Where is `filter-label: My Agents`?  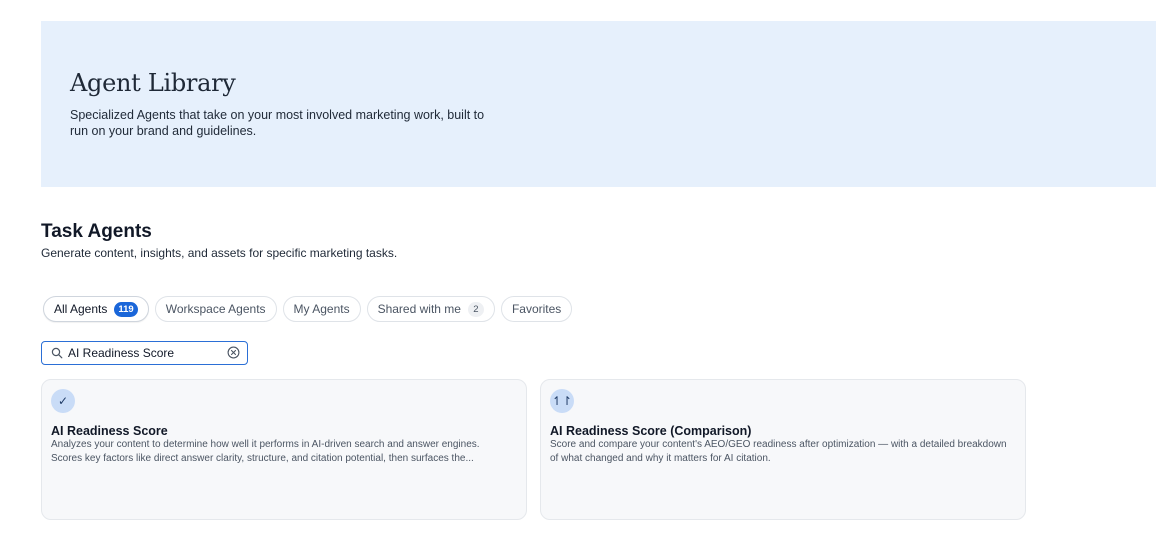 filter-label: My Agents is located at coordinates (321, 309).